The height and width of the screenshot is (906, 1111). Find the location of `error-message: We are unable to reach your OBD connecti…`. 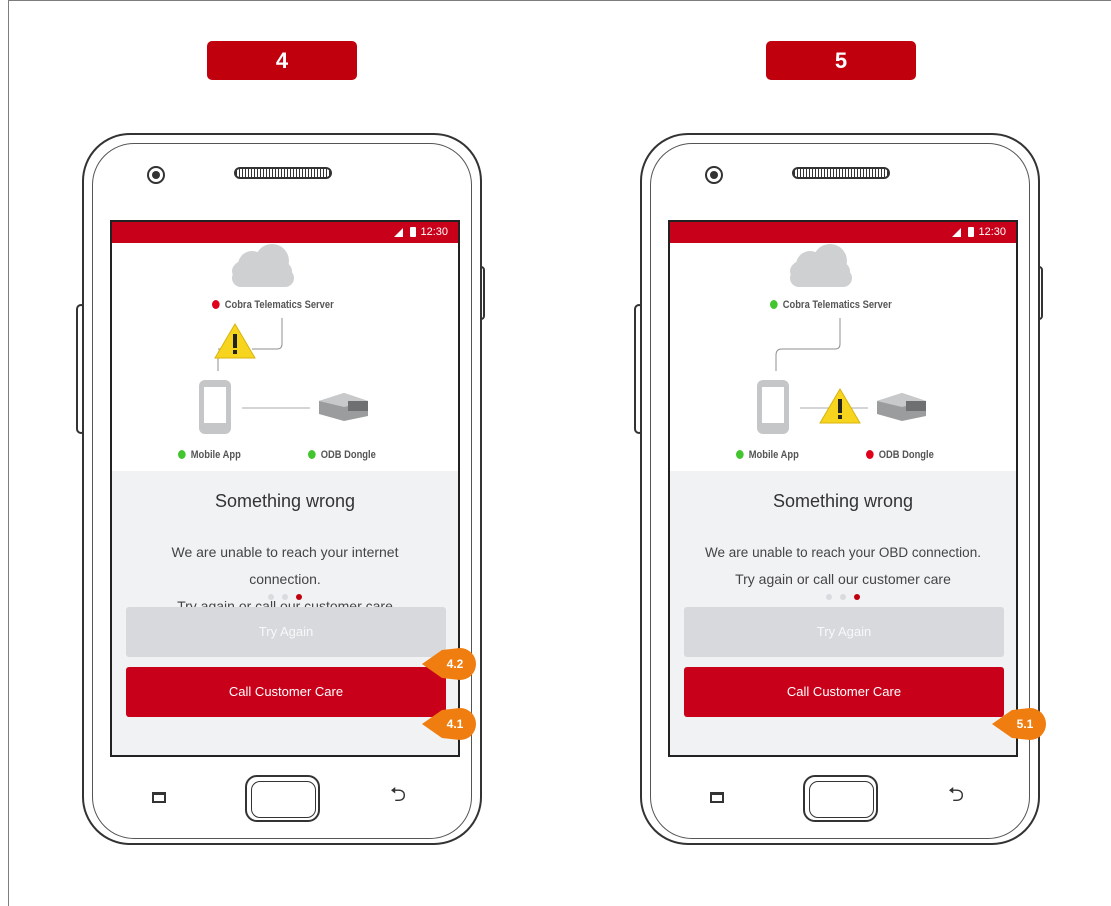

error-message: We are unable to reach your OBD connecti… is located at coordinates (843, 566).